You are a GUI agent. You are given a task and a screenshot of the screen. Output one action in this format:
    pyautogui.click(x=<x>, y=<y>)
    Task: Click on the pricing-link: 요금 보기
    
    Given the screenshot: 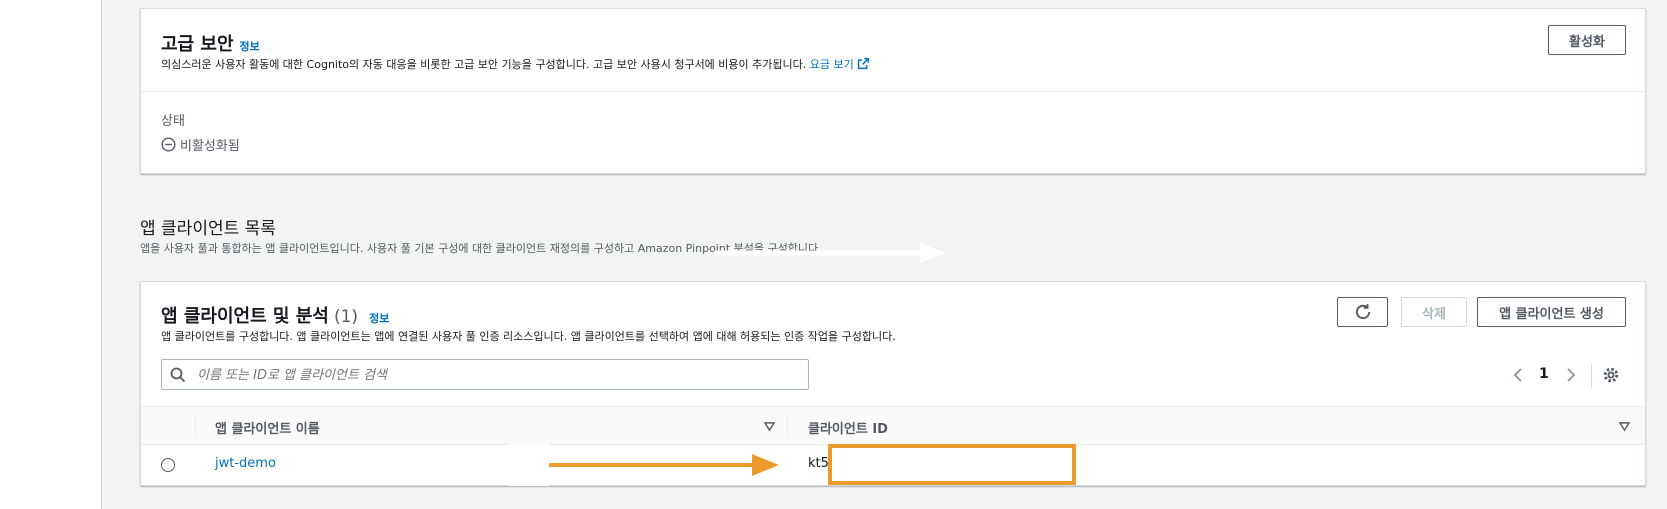 What is the action you would take?
    pyautogui.click(x=840, y=64)
    